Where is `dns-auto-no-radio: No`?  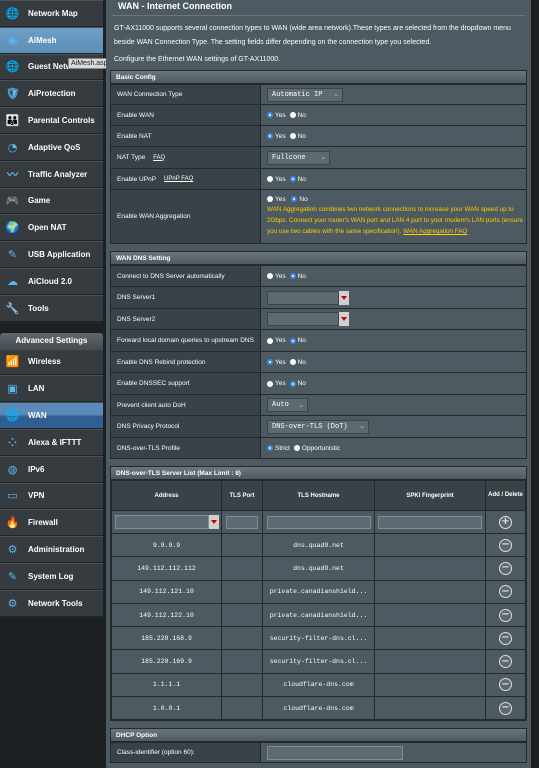 dns-auto-no-radio: No is located at coordinates (297, 276).